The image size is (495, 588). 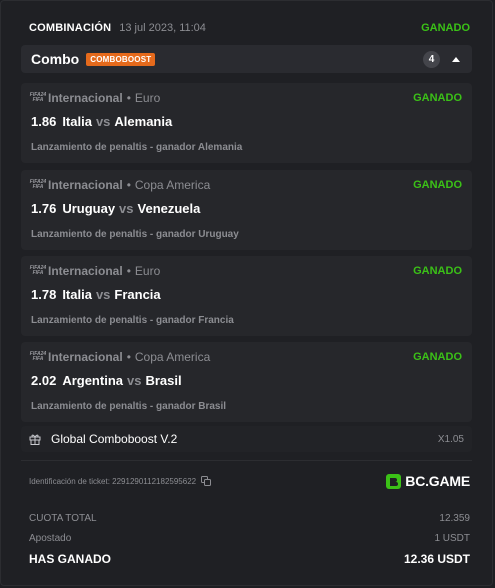 What do you see at coordinates (162, 28) in the screenshot?
I see `slip-date: 13 jul 2023, 11:04` at bounding box center [162, 28].